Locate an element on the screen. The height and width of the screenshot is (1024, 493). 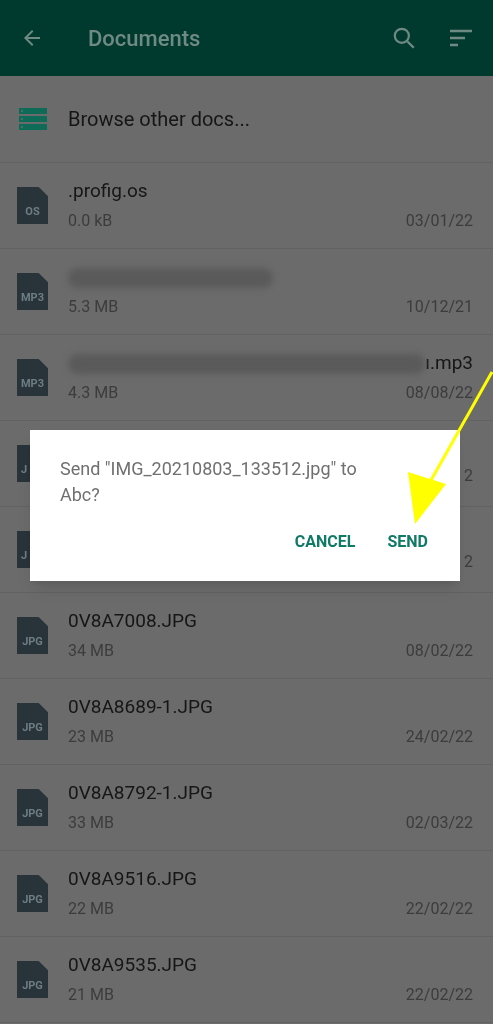
file-name: 0V8A9516.JPG is located at coordinates (132, 879).